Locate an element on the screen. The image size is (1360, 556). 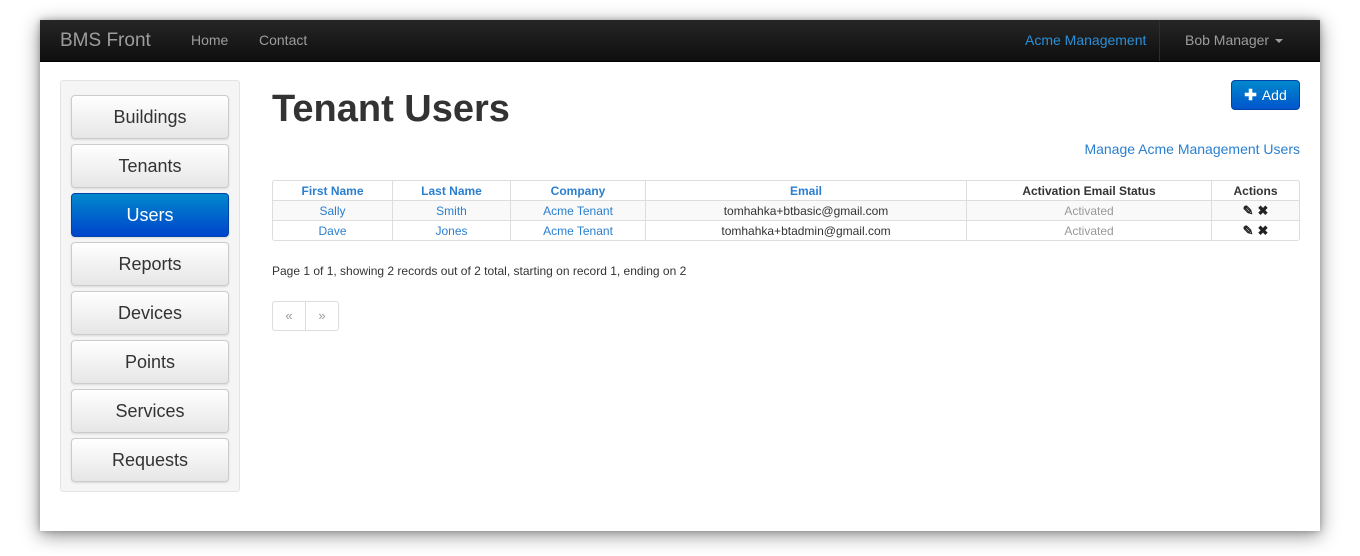
cell-email: tomhahka+btadmin@gmail.com is located at coordinates (805, 230).